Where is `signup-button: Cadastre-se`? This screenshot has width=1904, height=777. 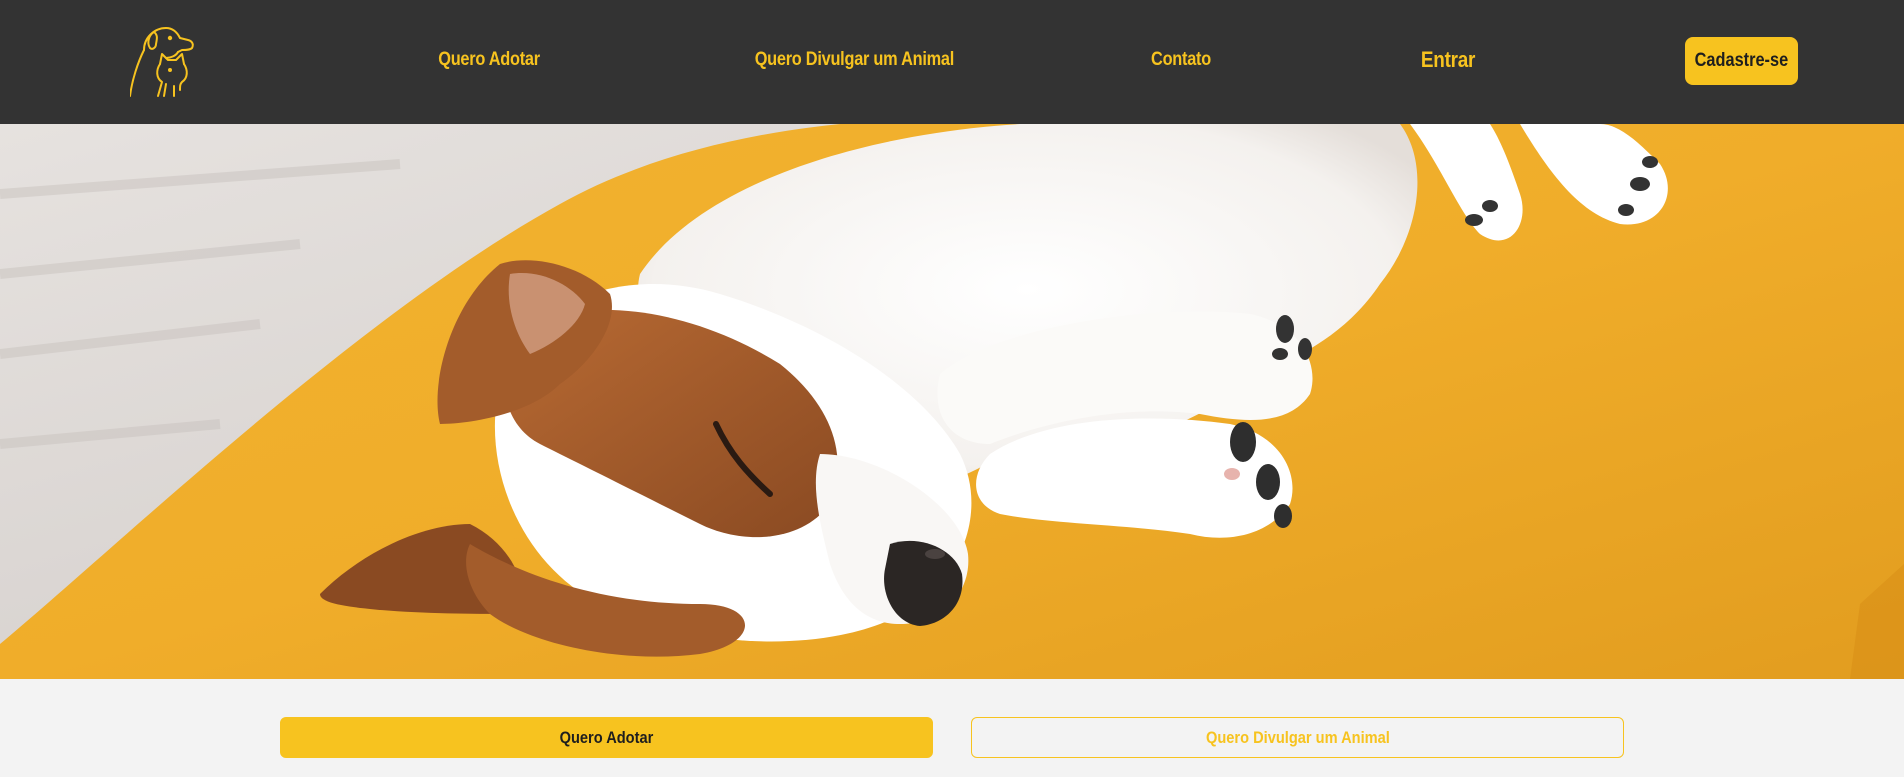 signup-button: Cadastre-se is located at coordinates (1741, 61).